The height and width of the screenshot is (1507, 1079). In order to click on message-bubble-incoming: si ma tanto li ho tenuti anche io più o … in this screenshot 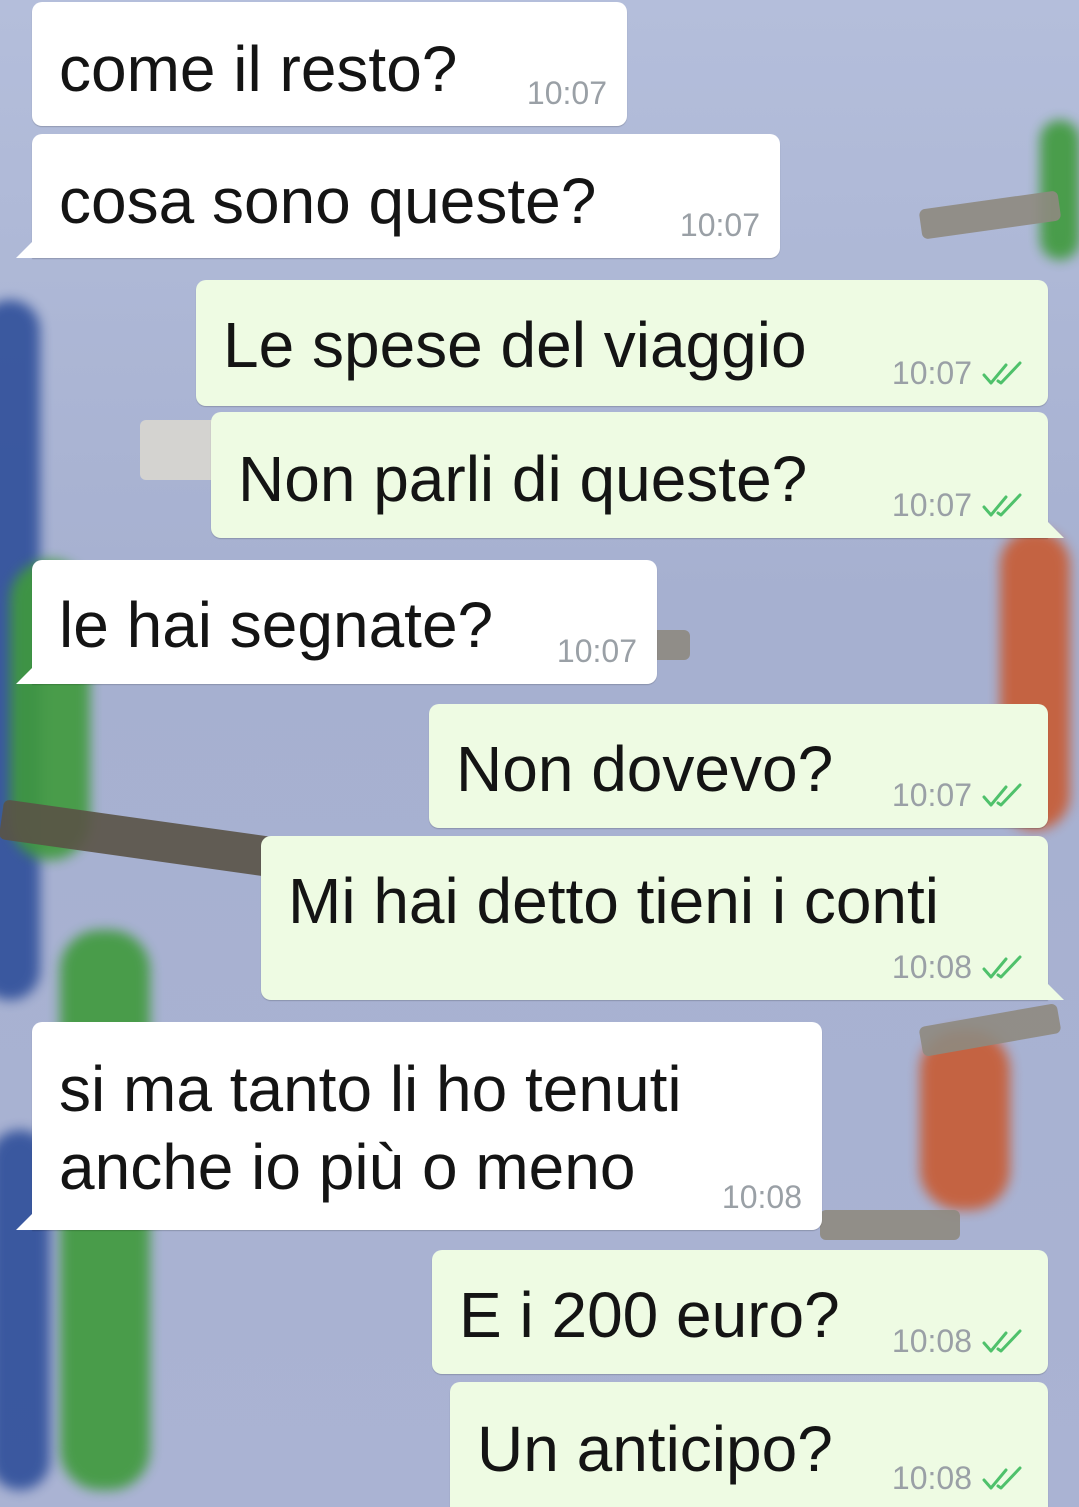, I will do `click(419, 1126)`.